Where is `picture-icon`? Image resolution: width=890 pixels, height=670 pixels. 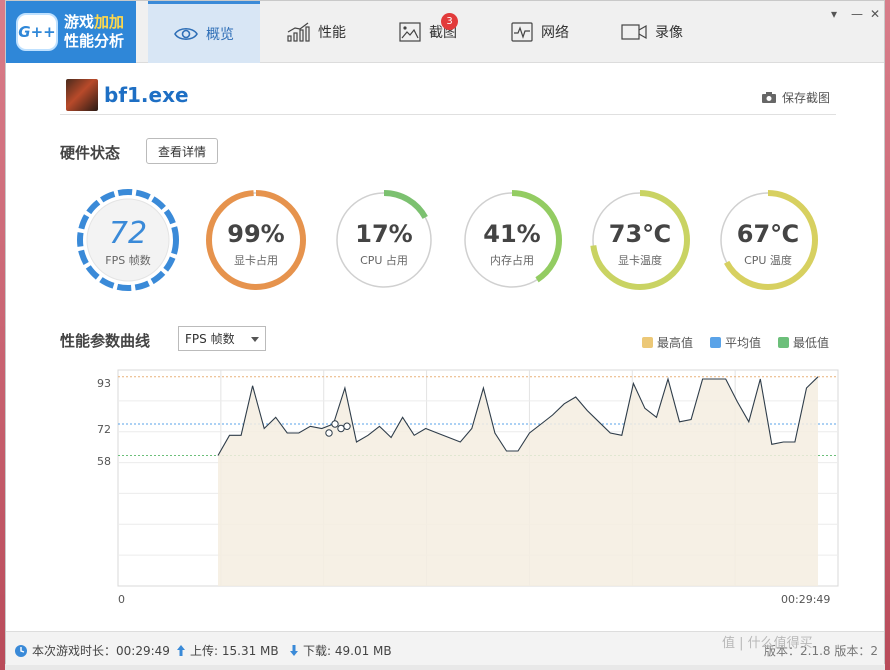
picture-icon is located at coordinates (410, 32).